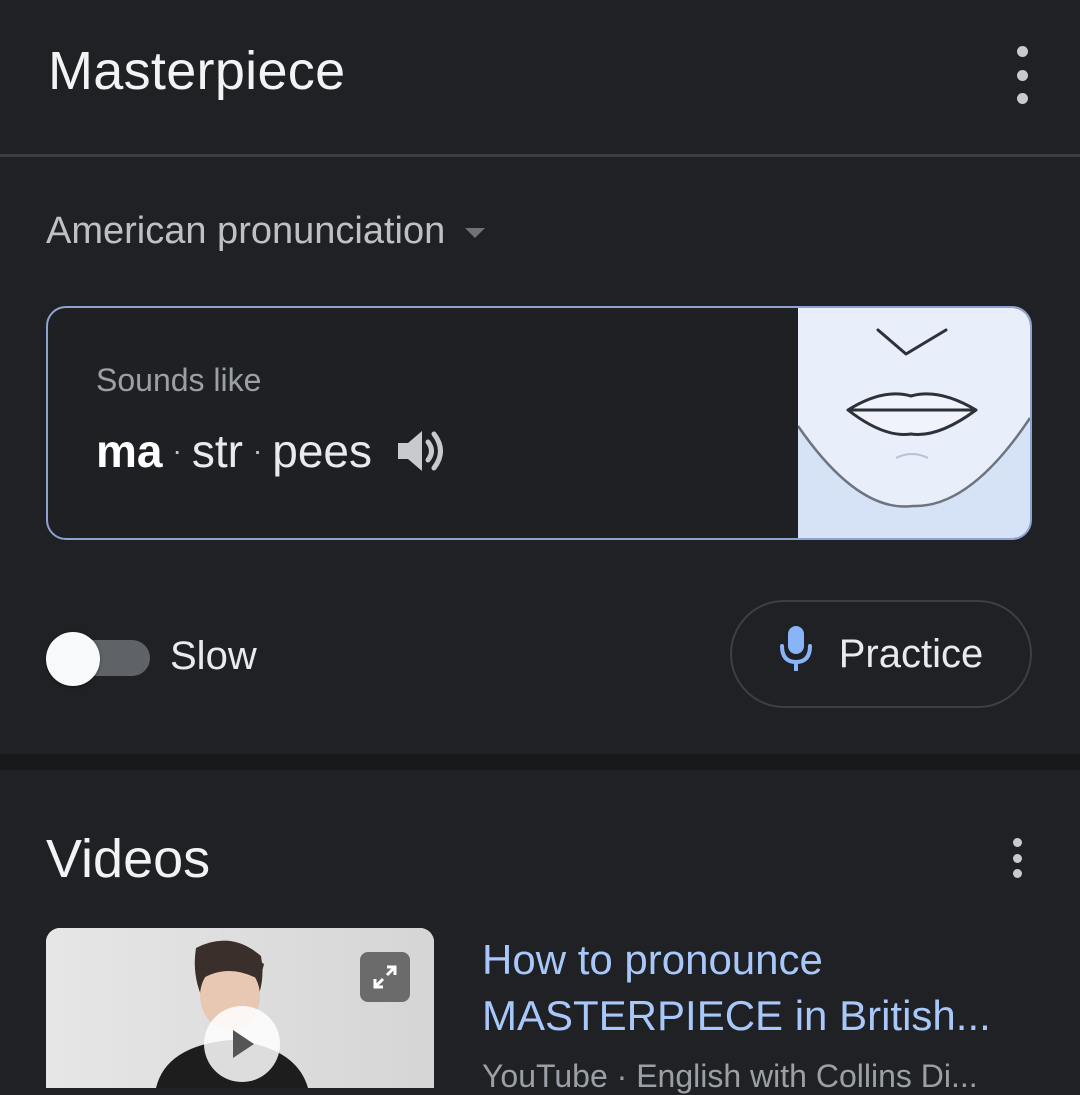 This screenshot has width=1080, height=1095. I want to click on mouth-illustration, so click(913, 423).